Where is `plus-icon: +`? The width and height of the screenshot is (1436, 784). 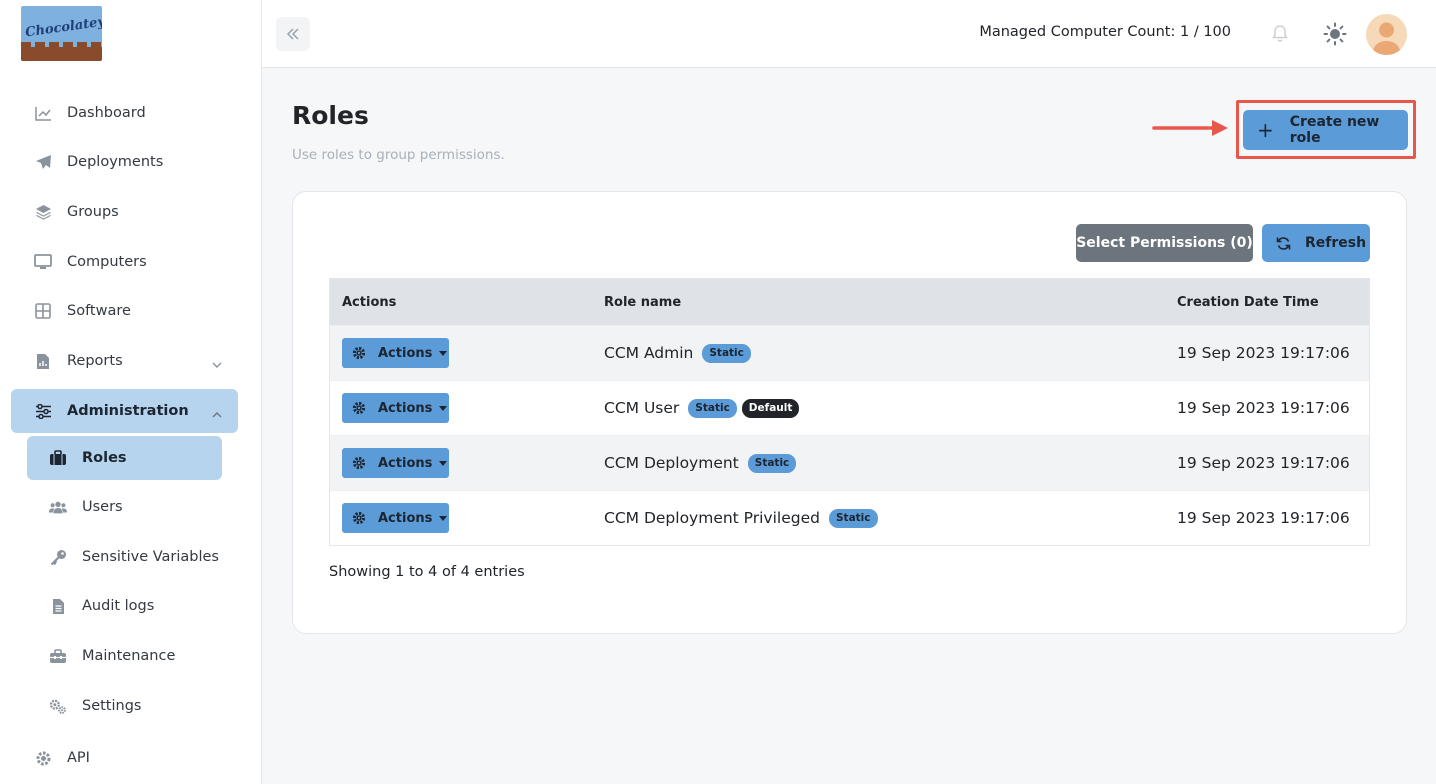
plus-icon: + is located at coordinates (1265, 130).